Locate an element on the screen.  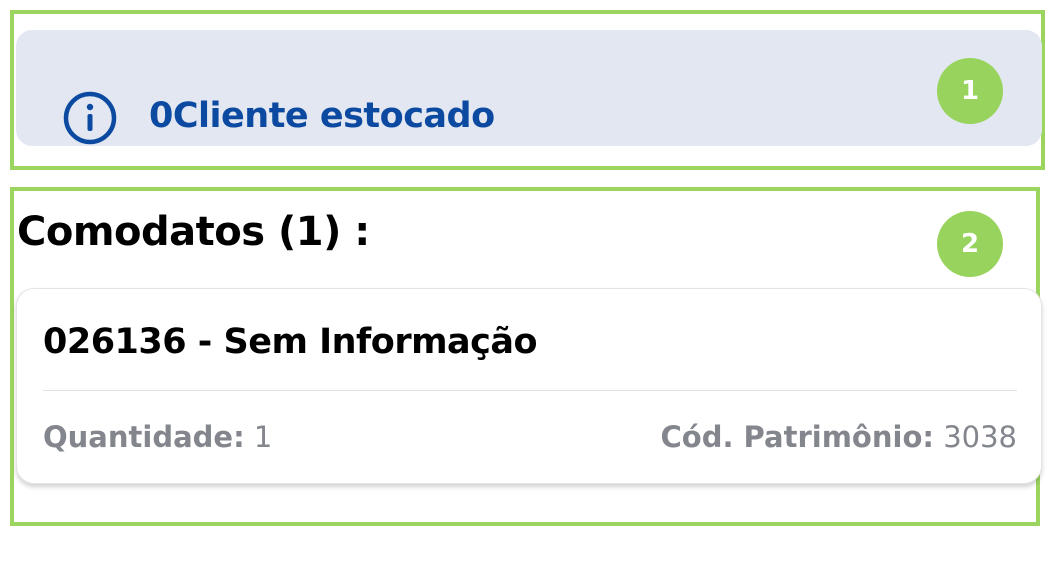
annotation-badge-1: 1 is located at coordinates (970, 91).